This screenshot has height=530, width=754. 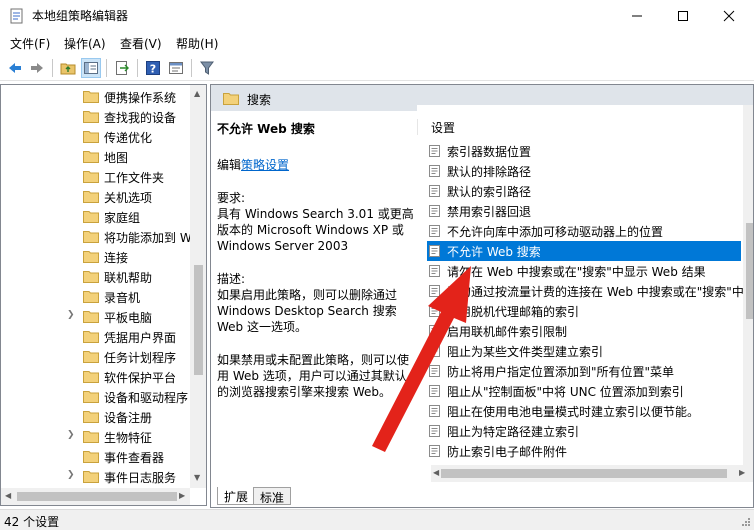 I want to click on tree-item: 凭据用户界面, so click(x=96, y=337).